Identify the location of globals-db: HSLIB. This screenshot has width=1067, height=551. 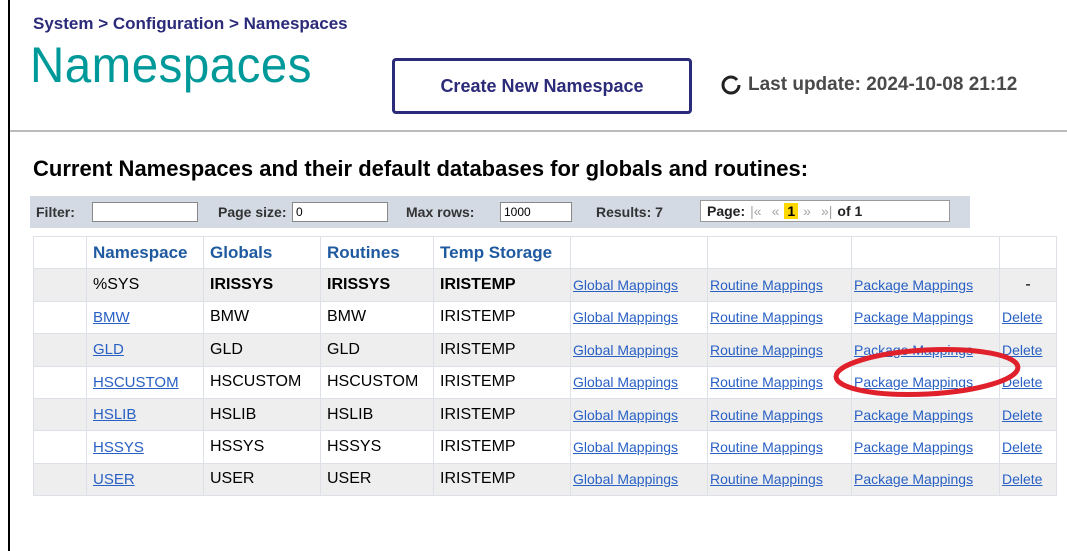
(262, 414).